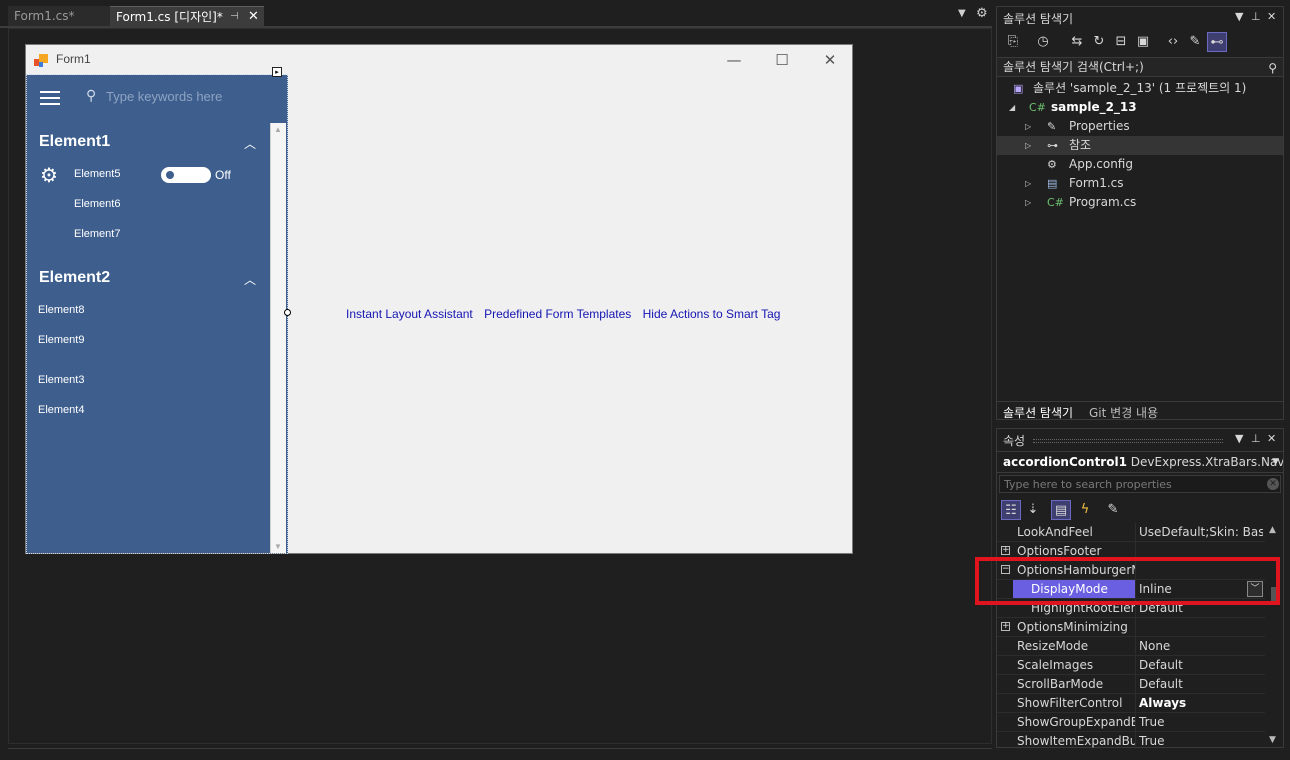  I want to click on property-row: + OptionsMinimizing, so click(1131, 627).